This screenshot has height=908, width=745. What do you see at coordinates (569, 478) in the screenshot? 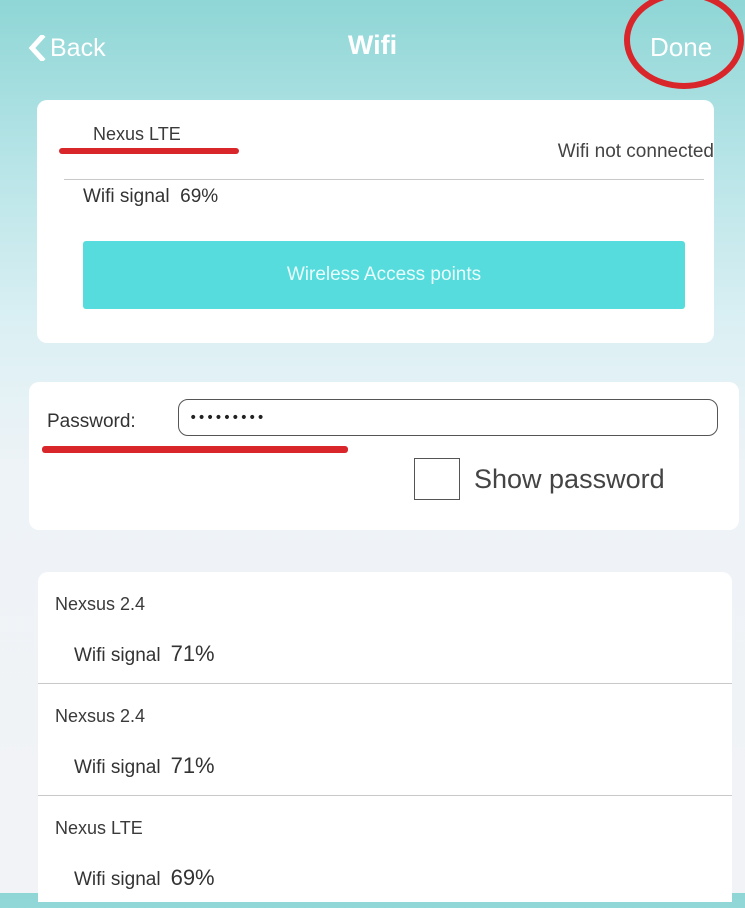
I see `show-password-label: Show password` at bounding box center [569, 478].